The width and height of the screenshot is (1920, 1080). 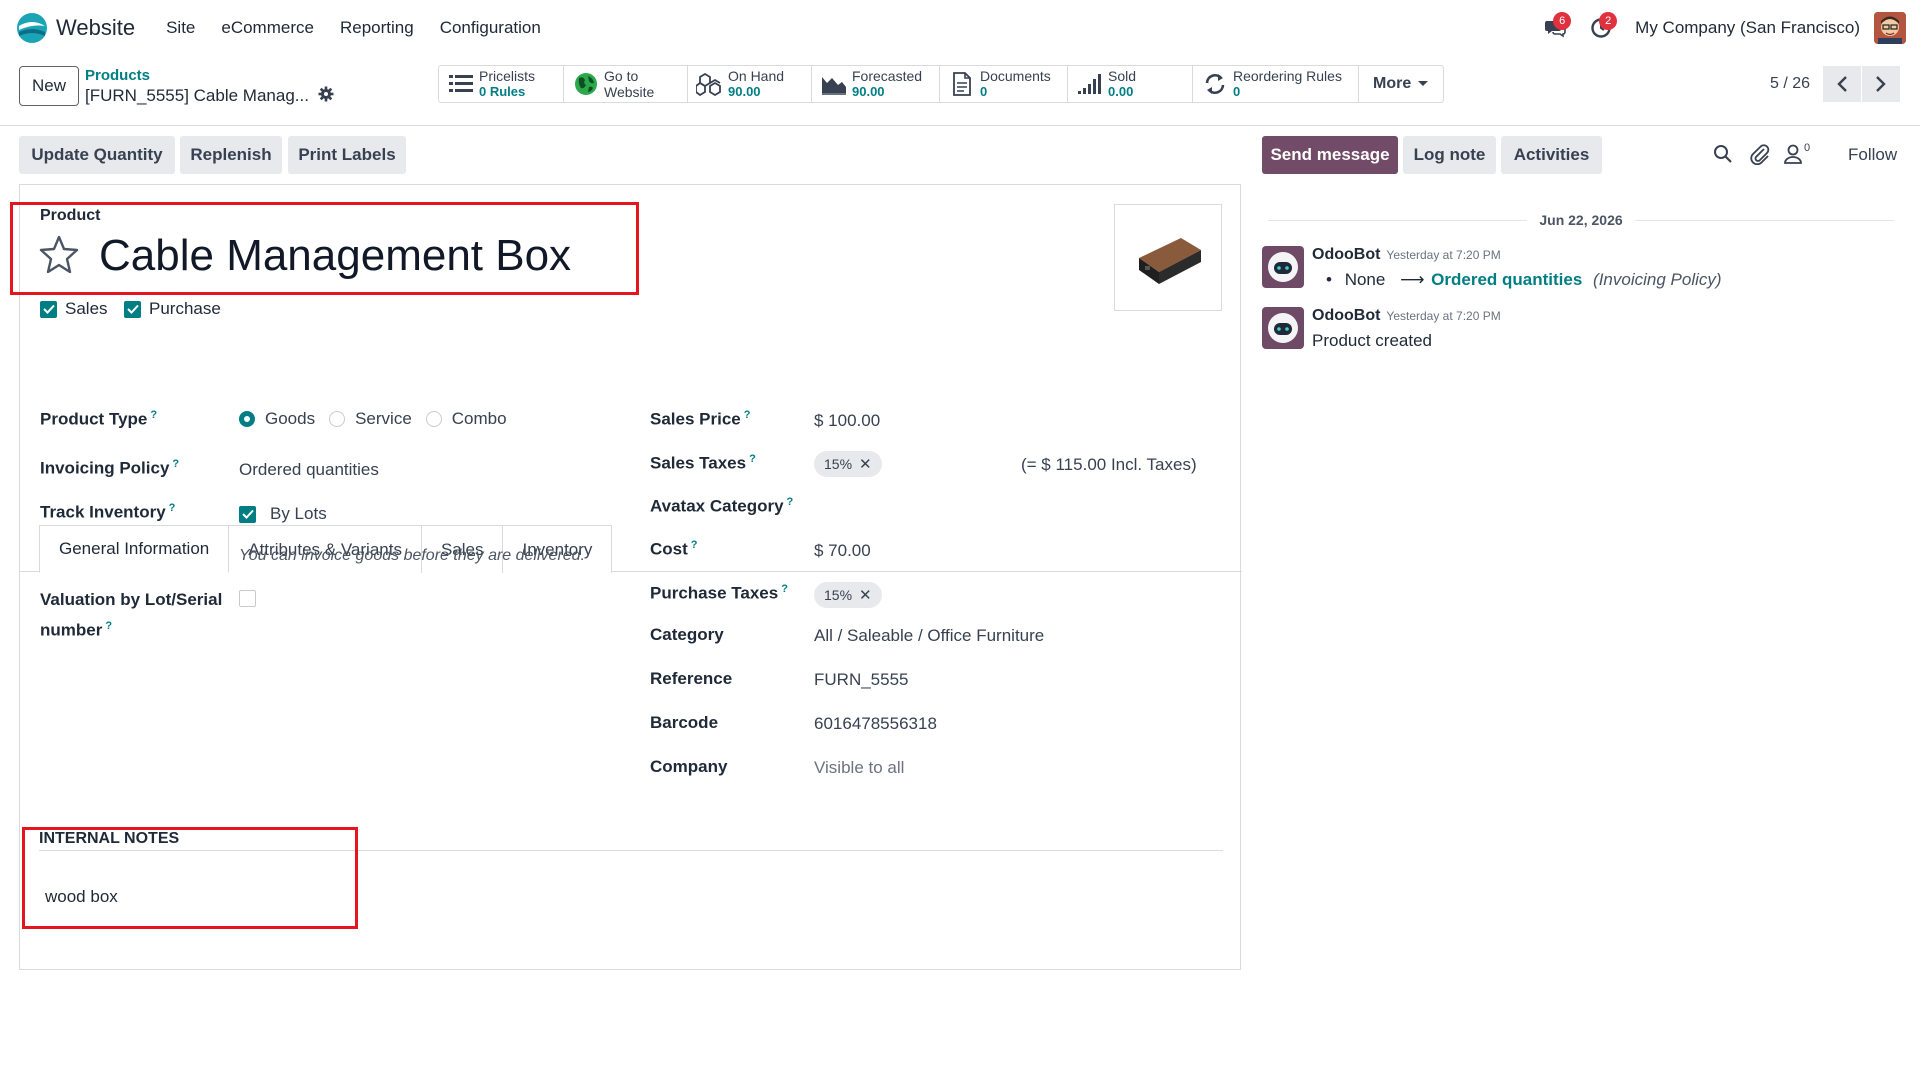 What do you see at coordinates (1443, 316) in the screenshot?
I see `message-time: Yesterday at 7:20 PM` at bounding box center [1443, 316].